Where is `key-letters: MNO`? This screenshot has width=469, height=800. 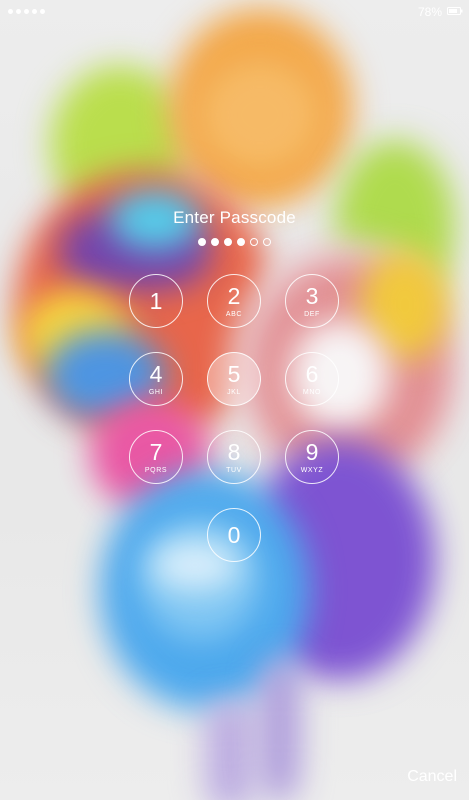
key-letters: MNO is located at coordinates (312, 392).